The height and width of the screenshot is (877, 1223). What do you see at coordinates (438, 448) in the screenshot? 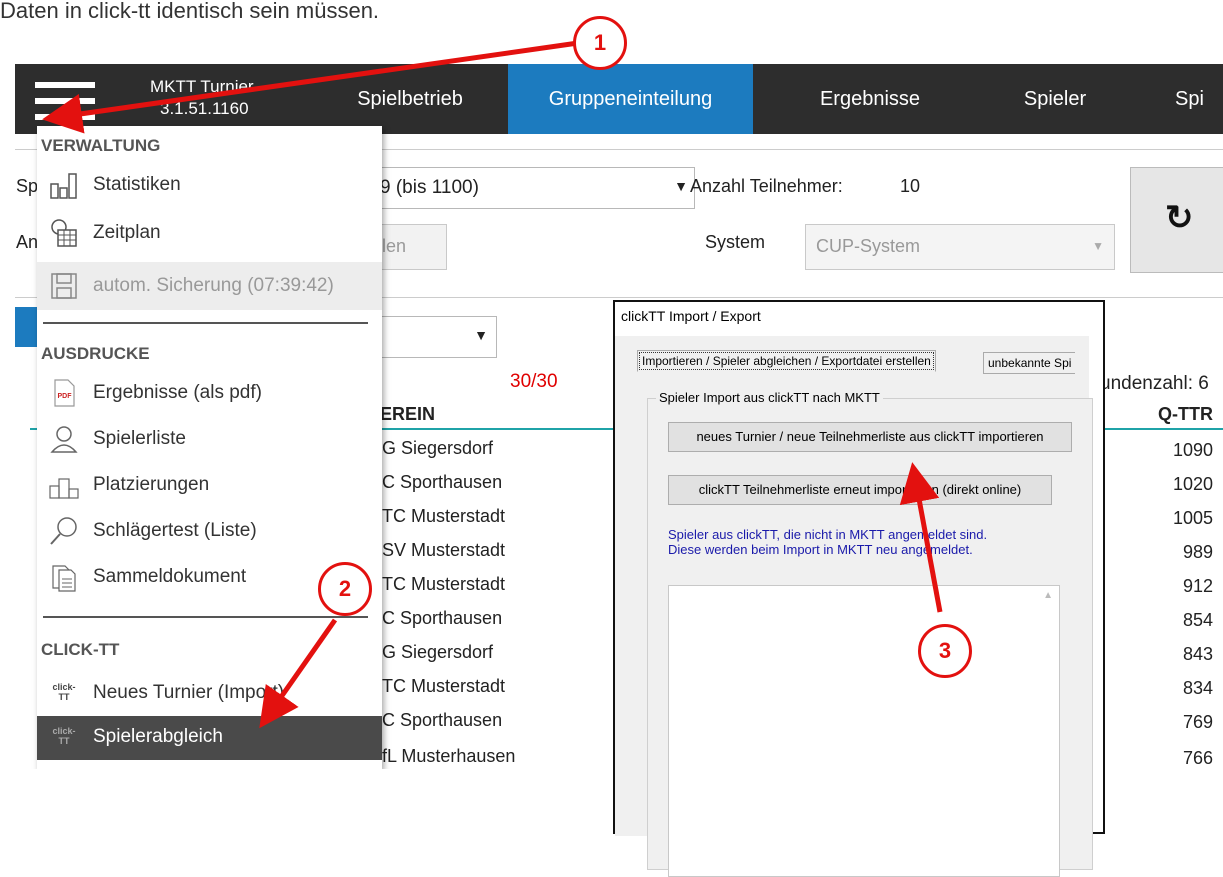
I see `row-1-verein: G Siegersdorf` at bounding box center [438, 448].